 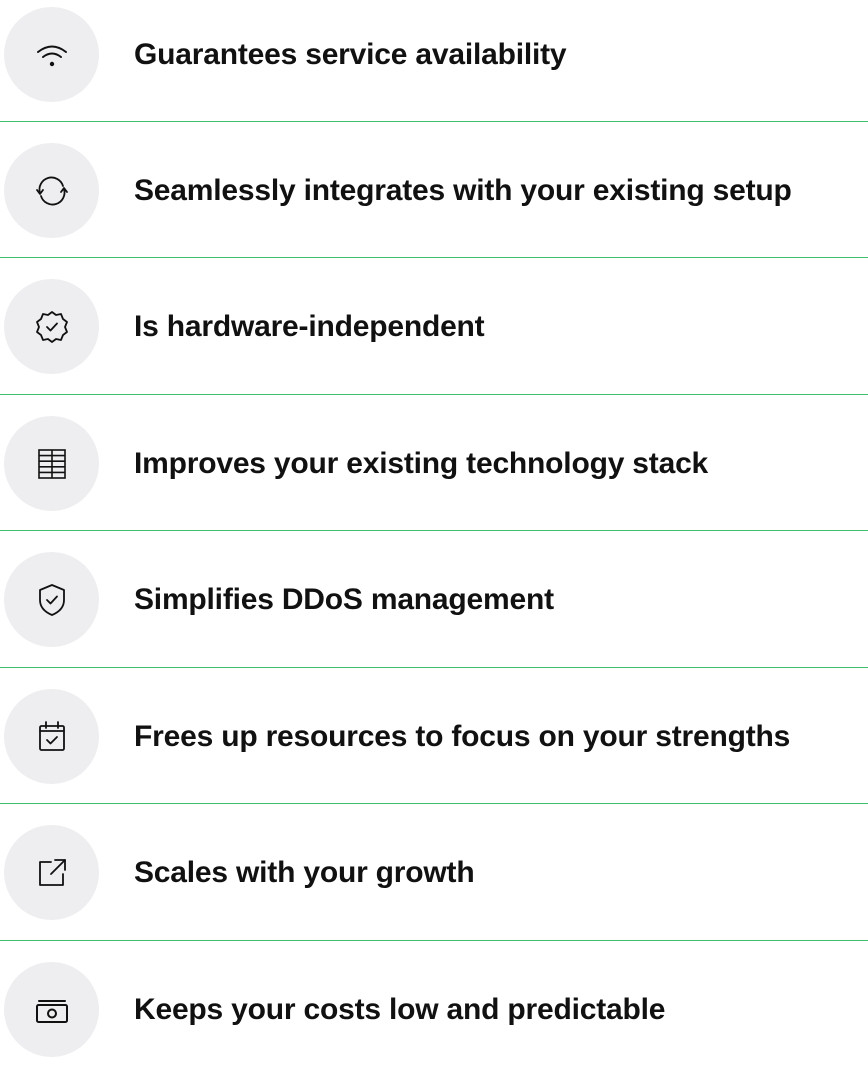 What do you see at coordinates (51, 54) in the screenshot?
I see `wifi-icon` at bounding box center [51, 54].